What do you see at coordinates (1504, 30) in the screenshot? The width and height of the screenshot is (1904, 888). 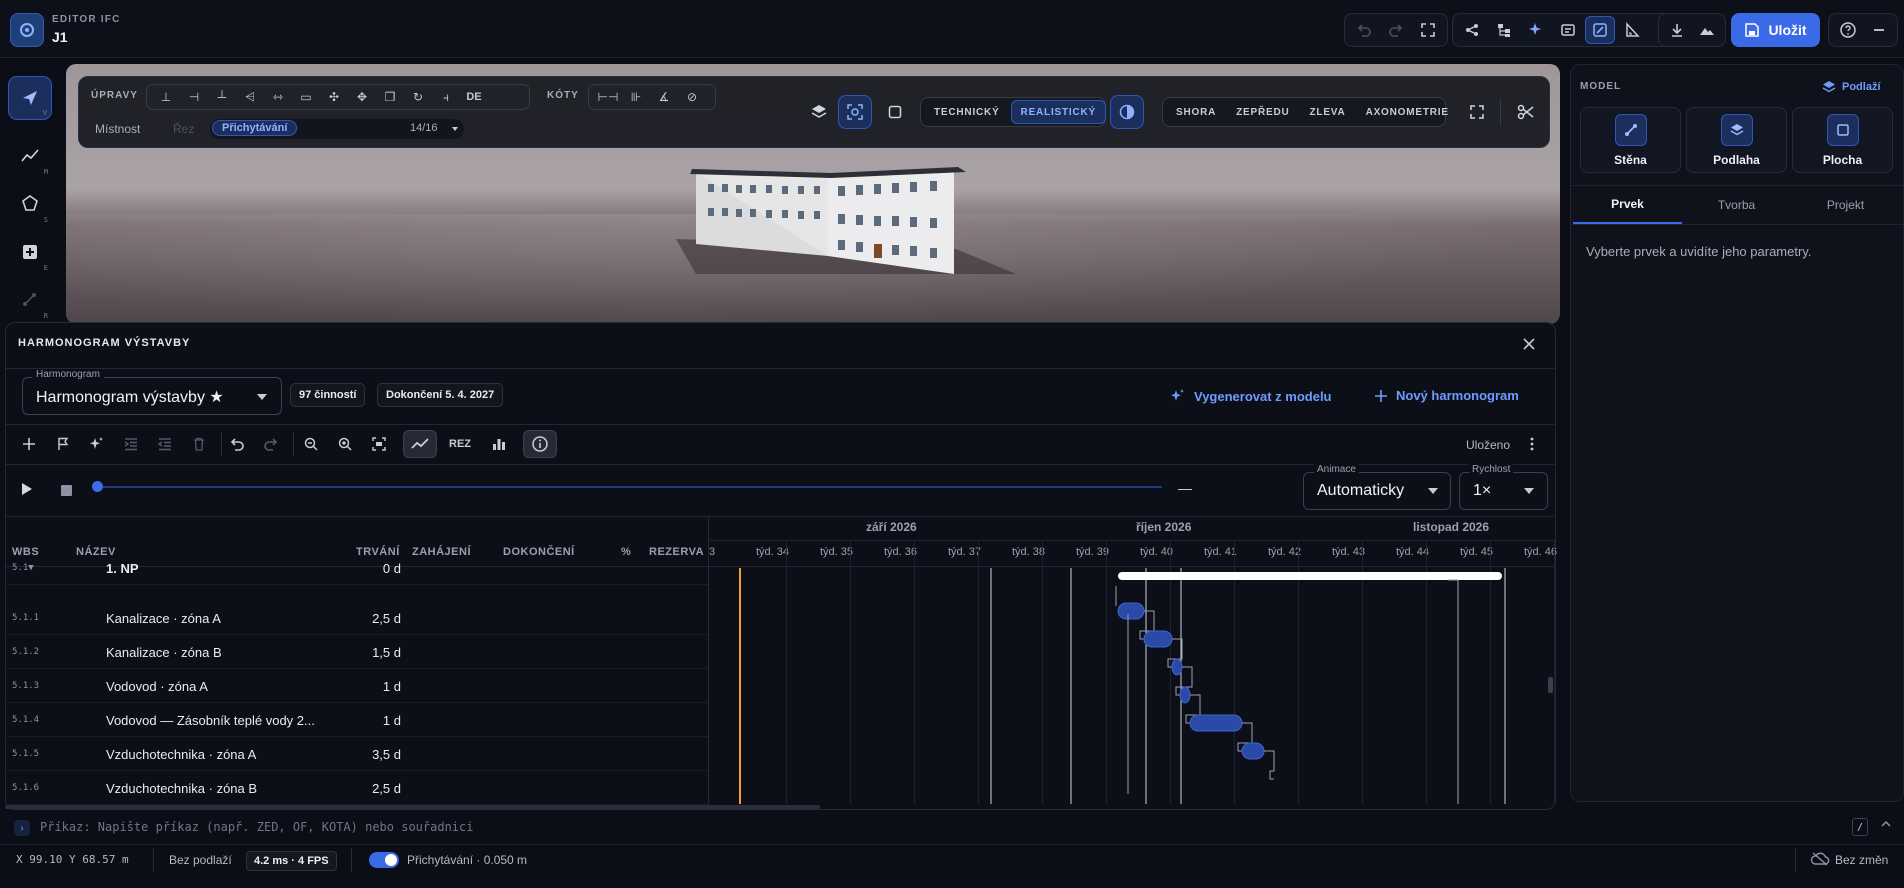 I see `hierarchy-icon` at bounding box center [1504, 30].